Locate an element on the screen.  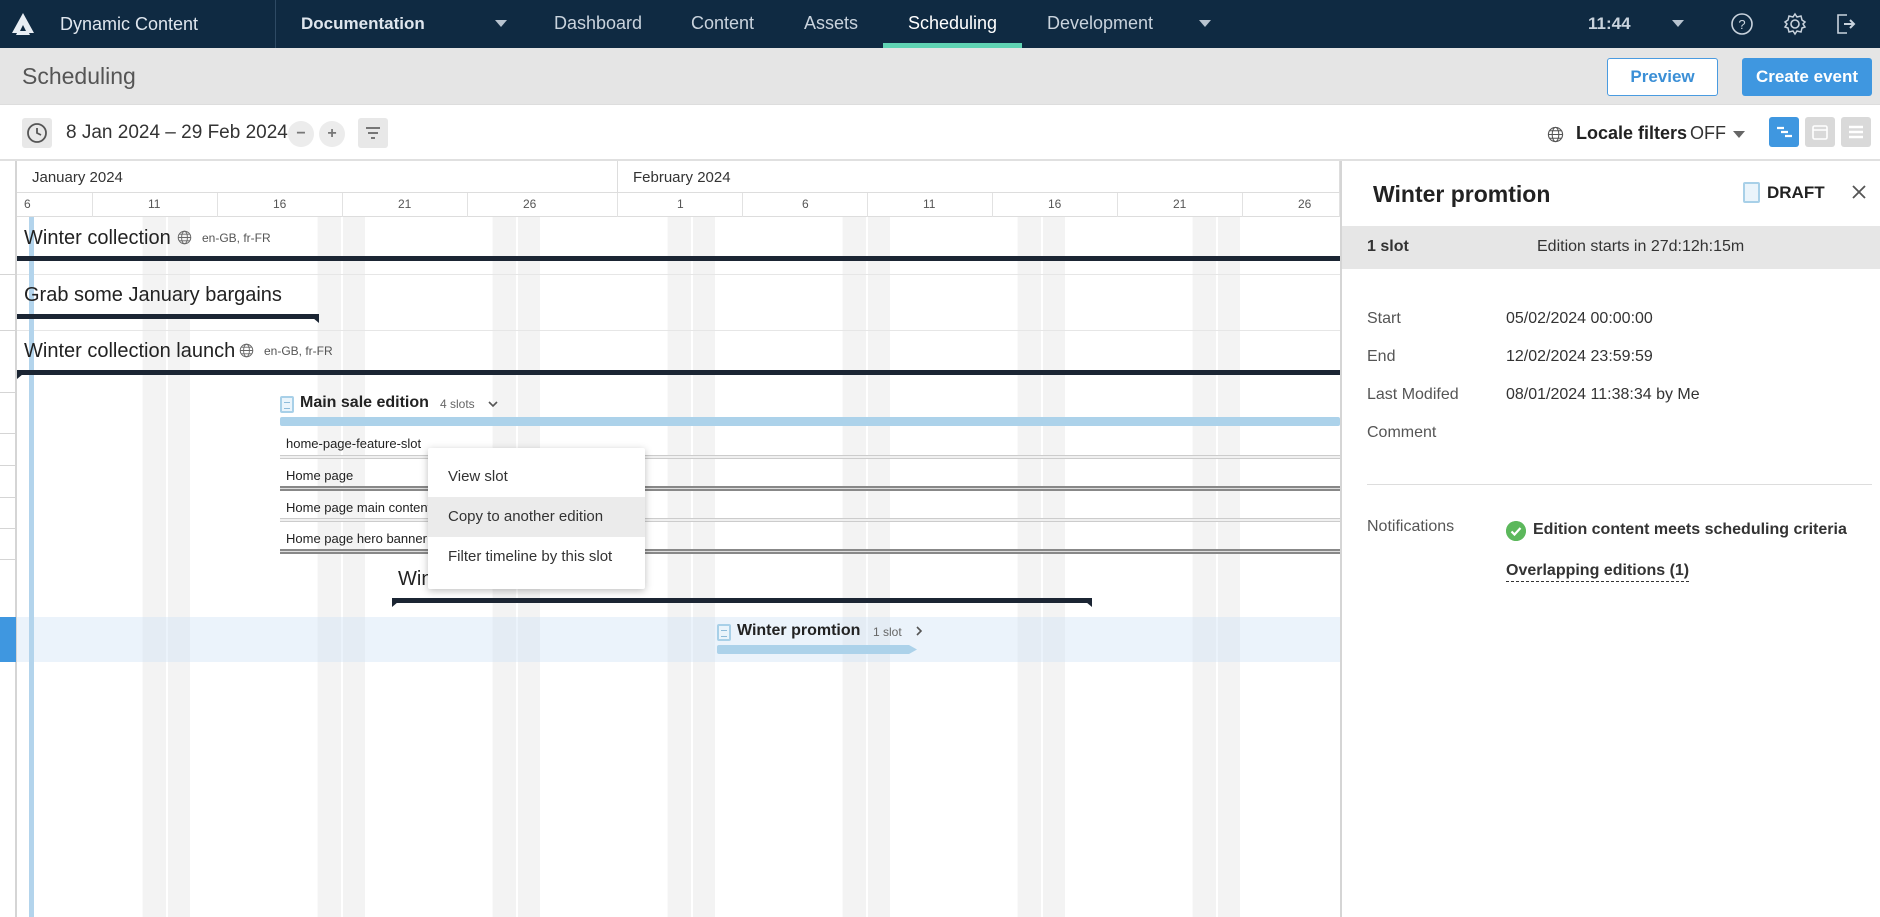
panel-divider is located at coordinates (1619, 484).